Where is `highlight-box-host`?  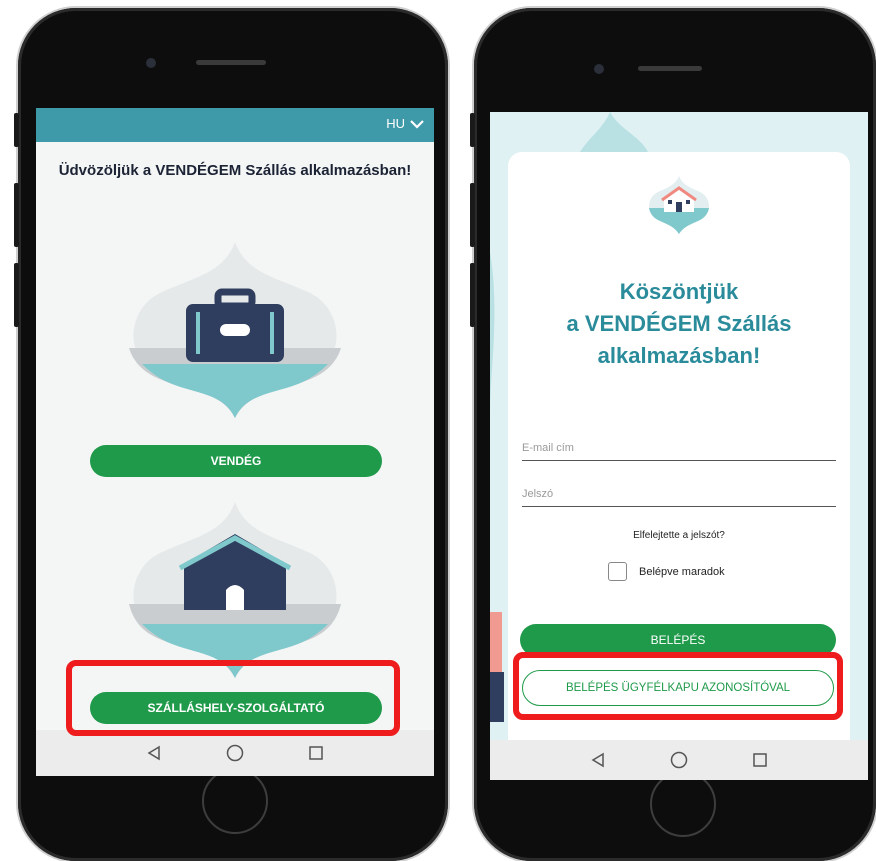 highlight-box-host is located at coordinates (233, 698).